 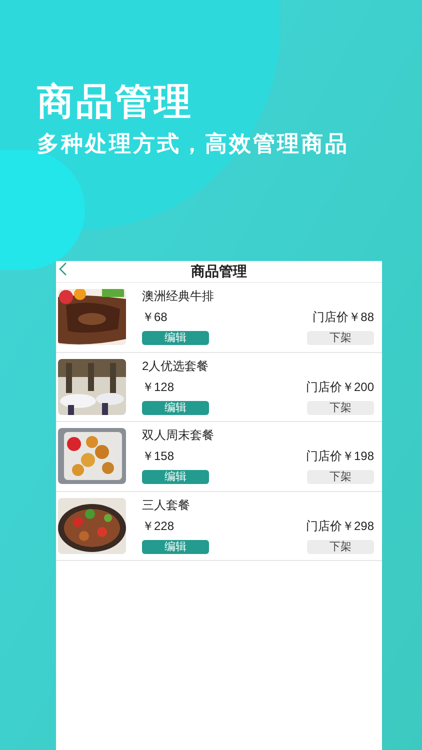 What do you see at coordinates (175, 365) in the screenshot?
I see `product-name: 2人优选套餐` at bounding box center [175, 365].